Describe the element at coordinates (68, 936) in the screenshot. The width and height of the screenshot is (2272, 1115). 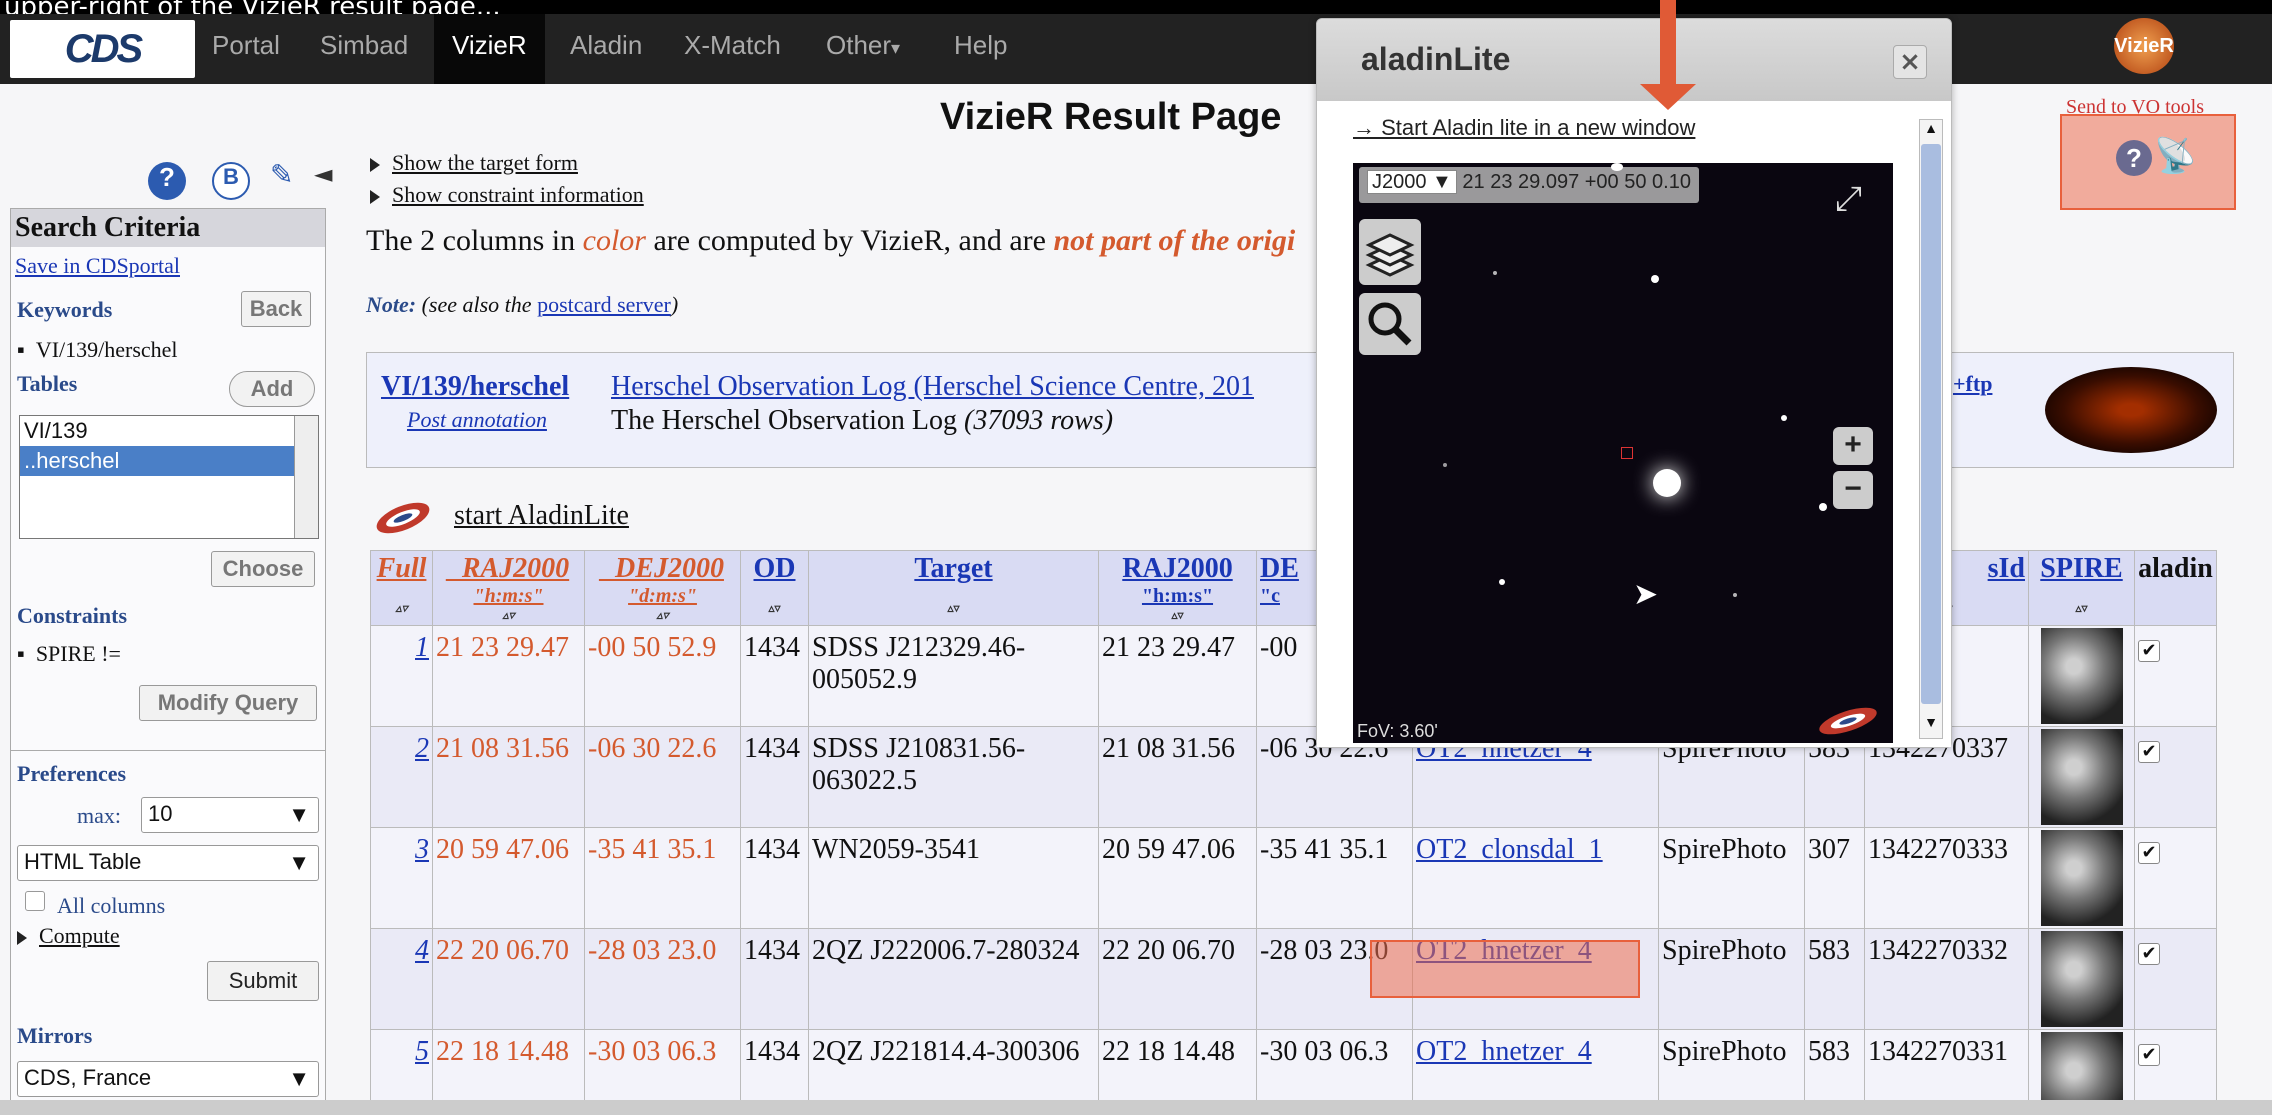
I see `compute-toggle: Compute` at that location.